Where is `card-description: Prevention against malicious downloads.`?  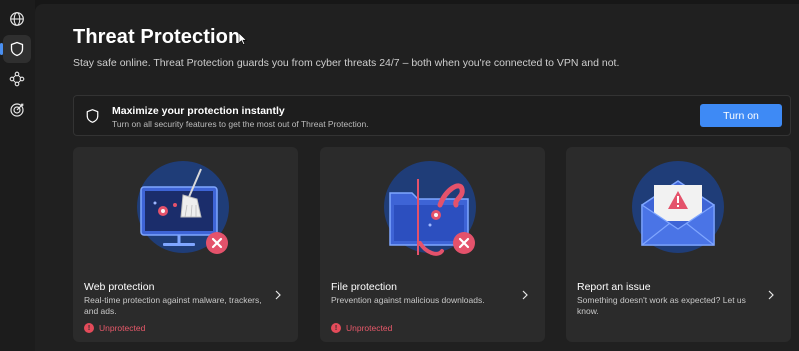
card-description: Prevention against malicious downloads. is located at coordinates (408, 300).